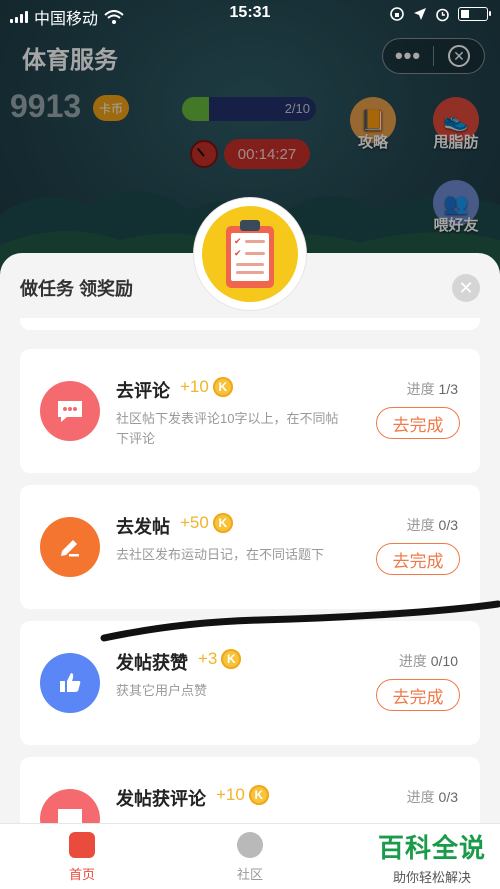 This screenshot has width=500, height=889. Describe the element at coordinates (250, 845) in the screenshot. I see `community-chat-icon` at that location.